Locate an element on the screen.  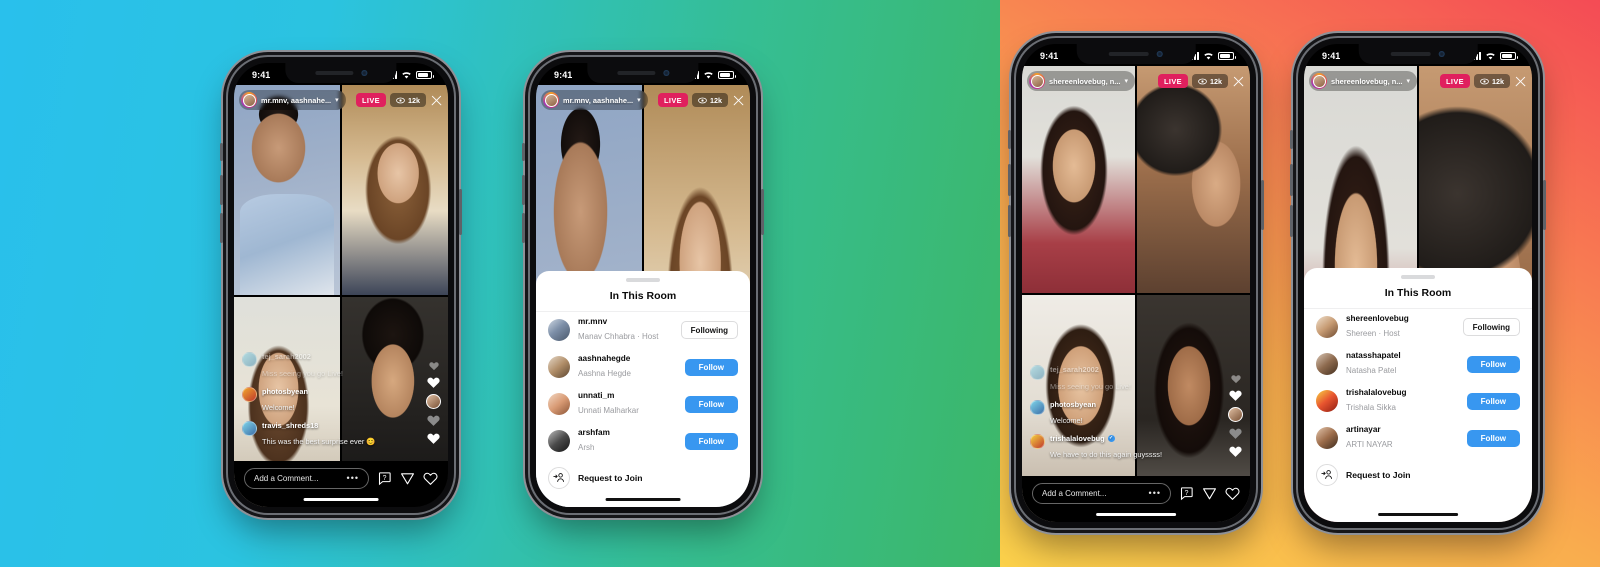
member-username: artinayar is located at coordinates (1363, 429).